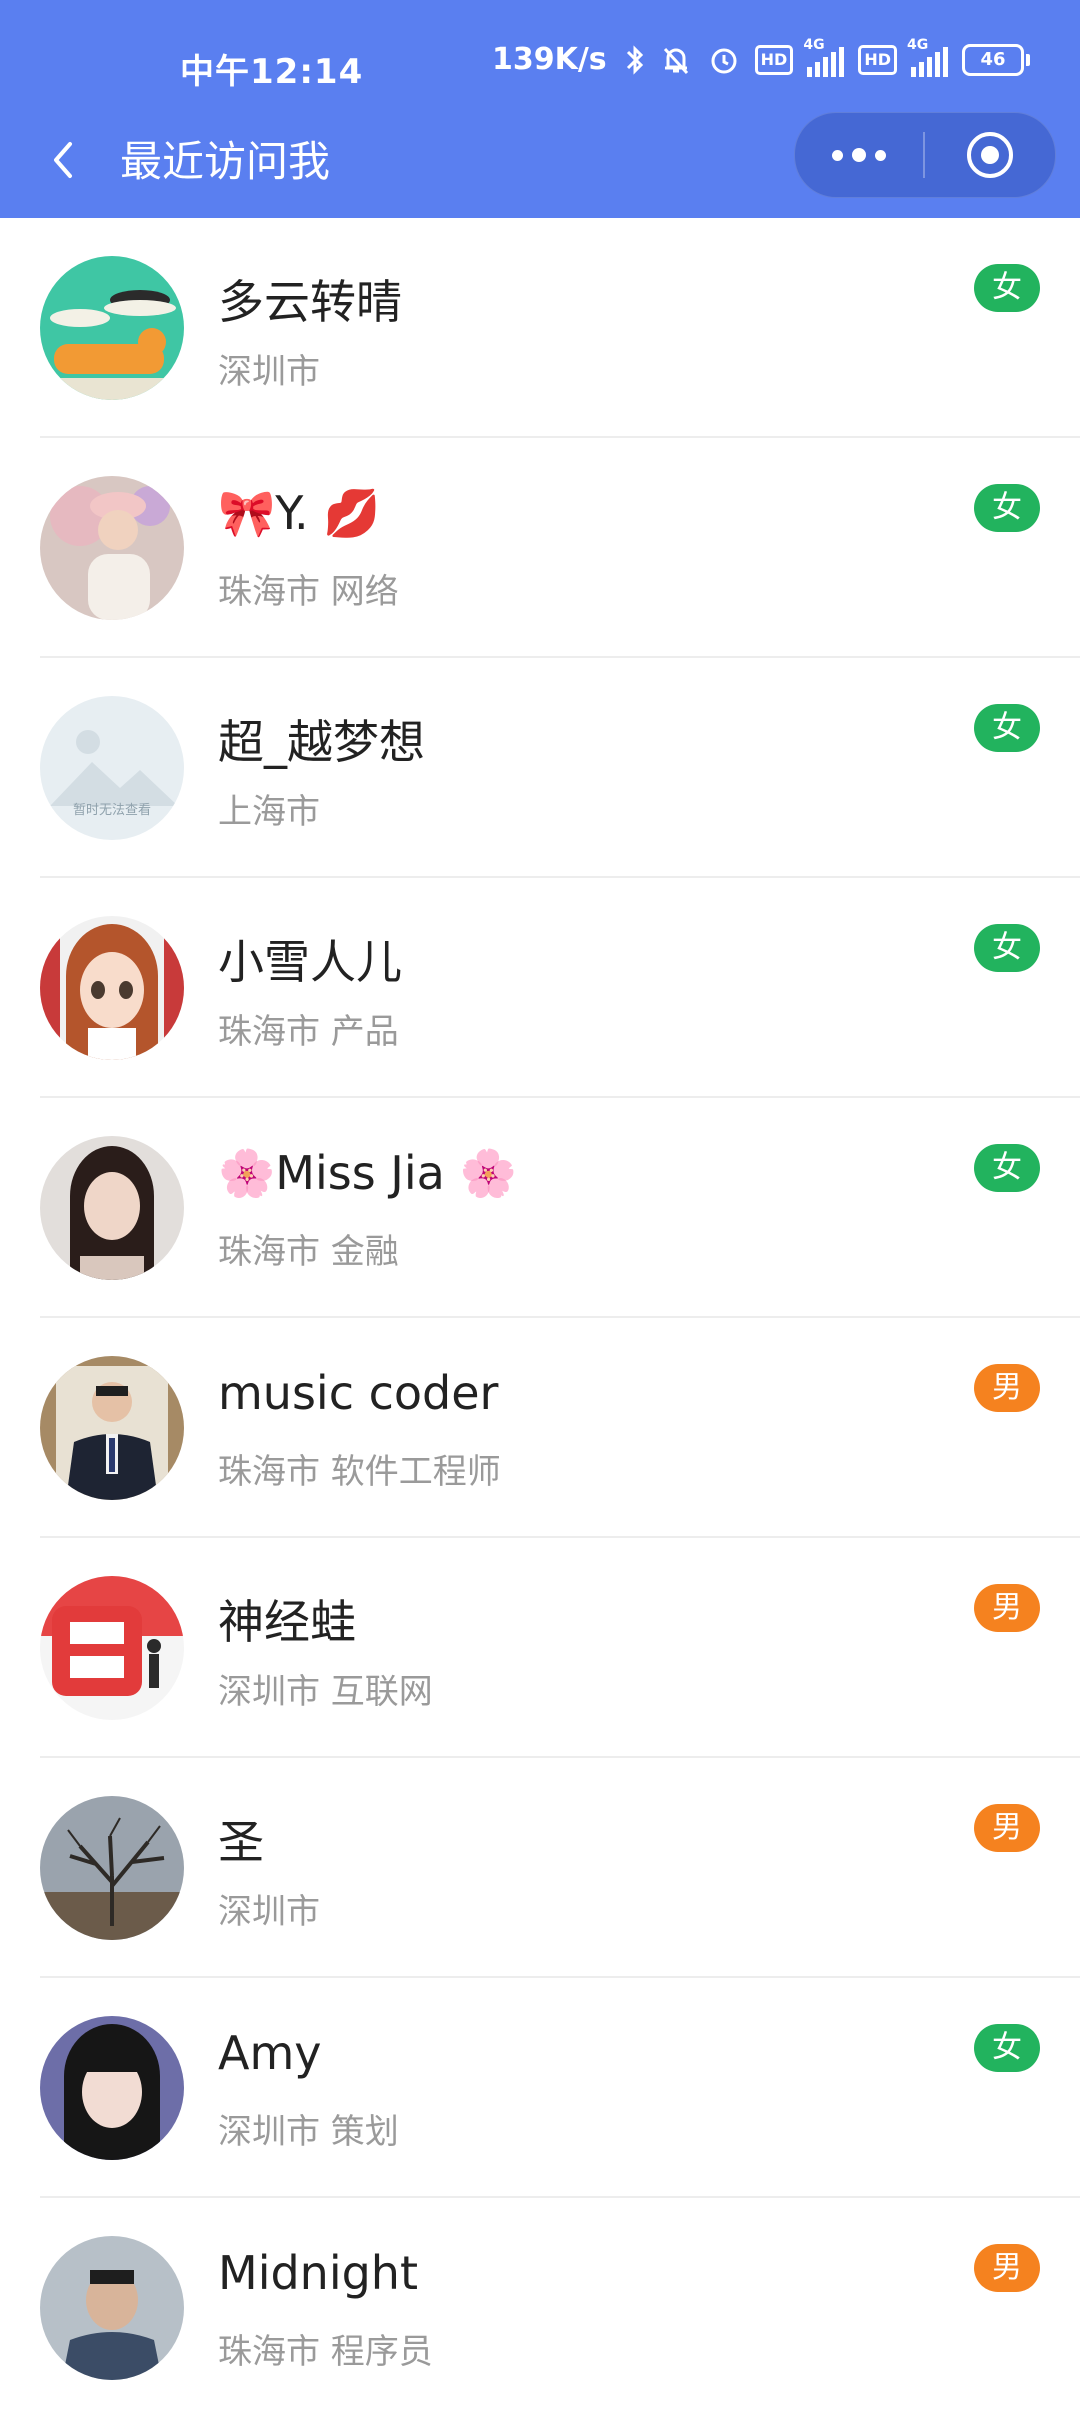  What do you see at coordinates (540, 1868) in the screenshot?
I see `list-item: 圣 深圳市 男` at bounding box center [540, 1868].